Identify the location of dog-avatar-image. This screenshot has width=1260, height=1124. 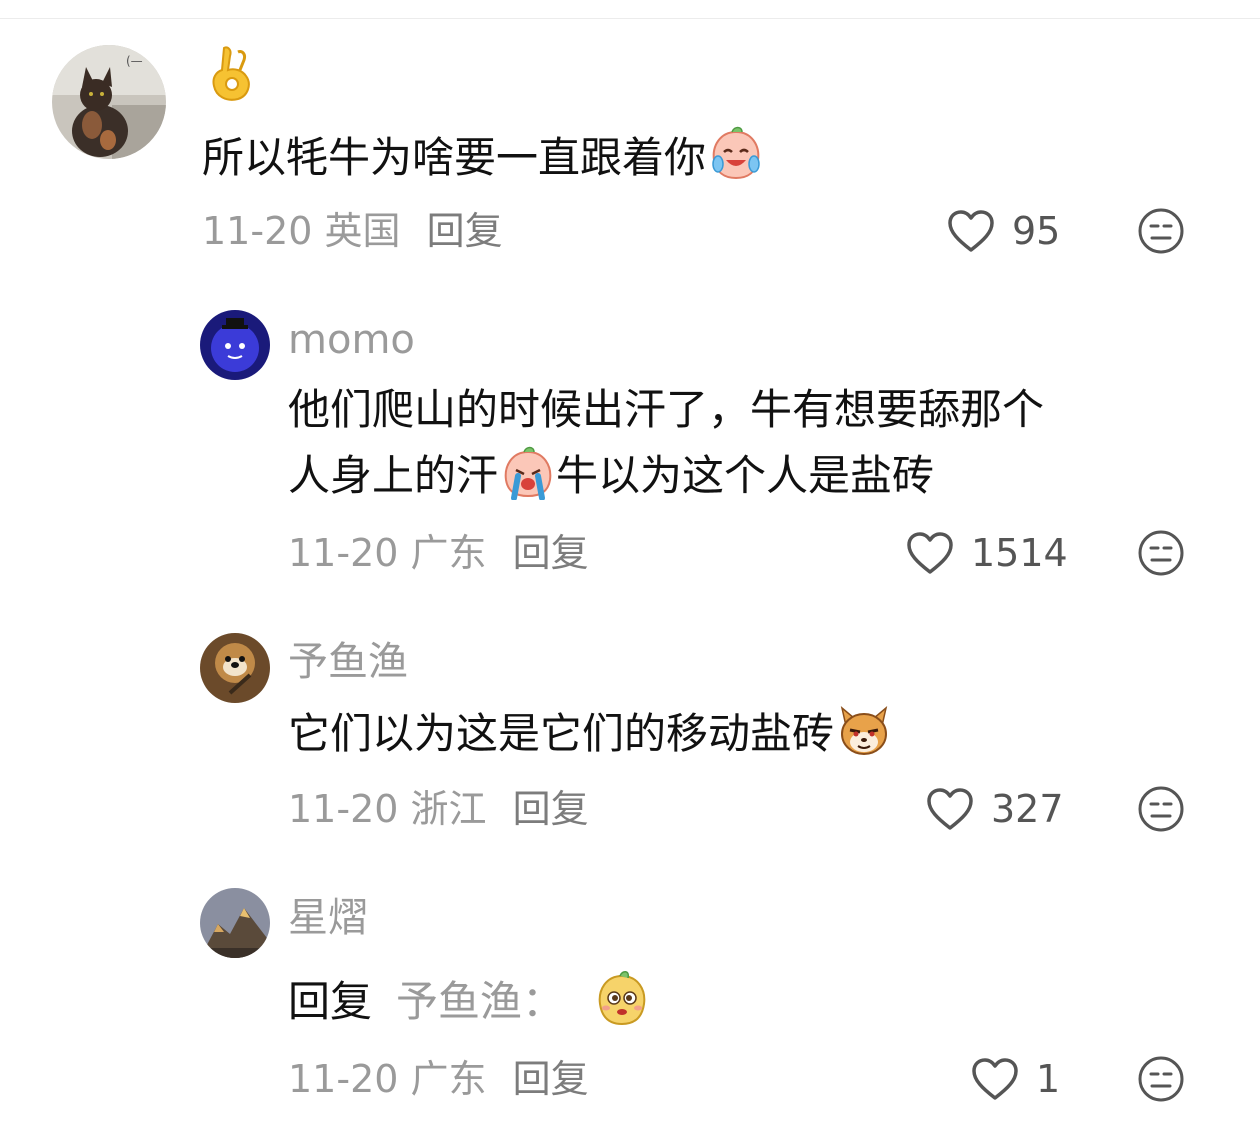
(235, 668).